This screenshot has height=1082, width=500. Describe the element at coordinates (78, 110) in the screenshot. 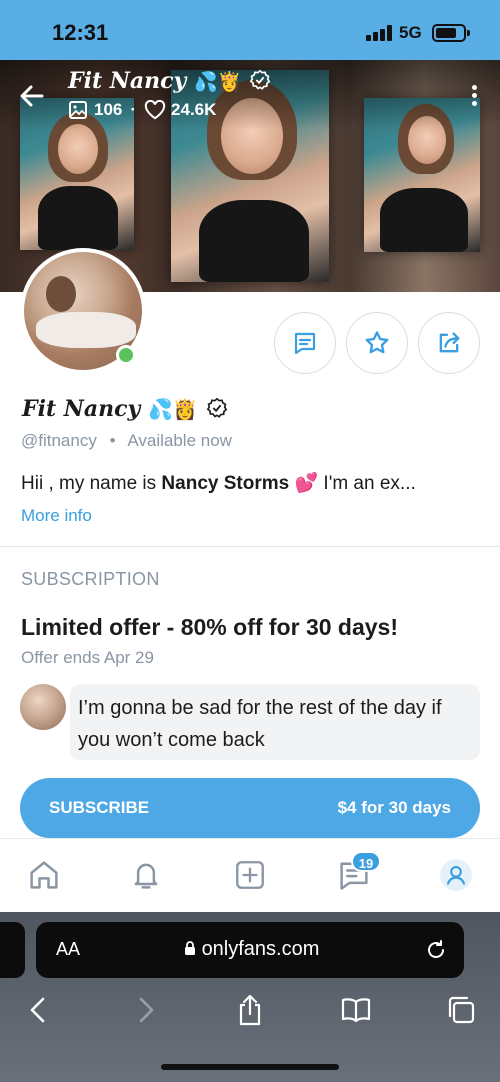

I see `image-icon` at that location.